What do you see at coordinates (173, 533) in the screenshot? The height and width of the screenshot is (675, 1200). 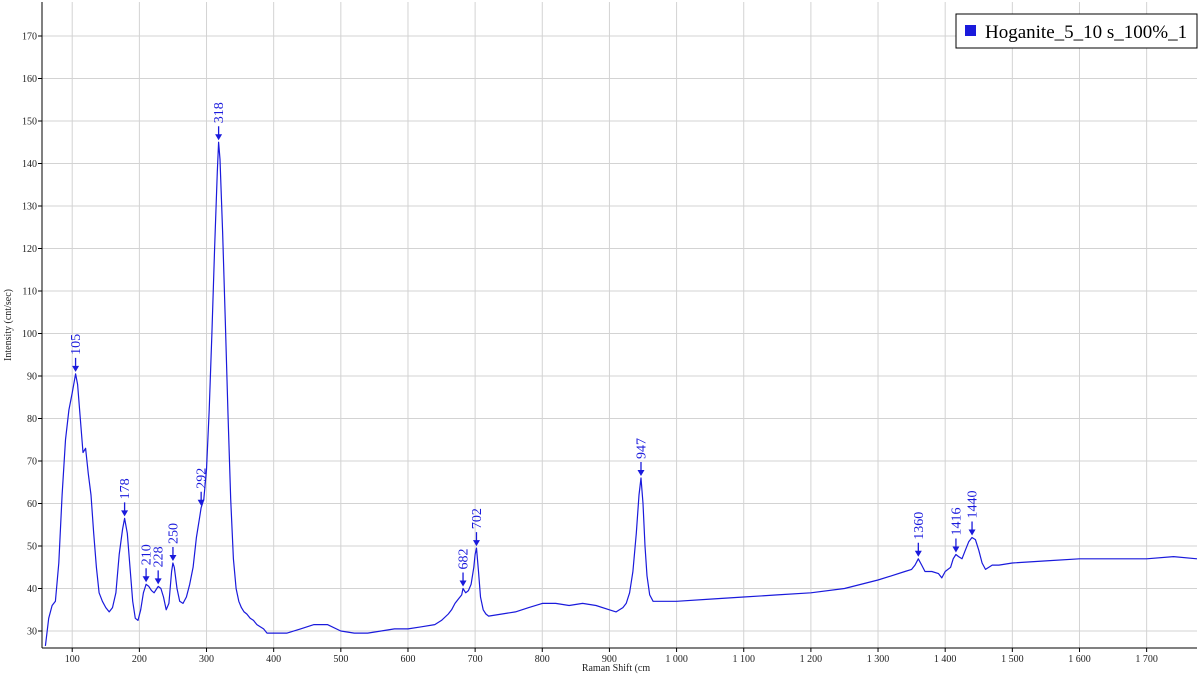 I see `peak-label: 250` at bounding box center [173, 533].